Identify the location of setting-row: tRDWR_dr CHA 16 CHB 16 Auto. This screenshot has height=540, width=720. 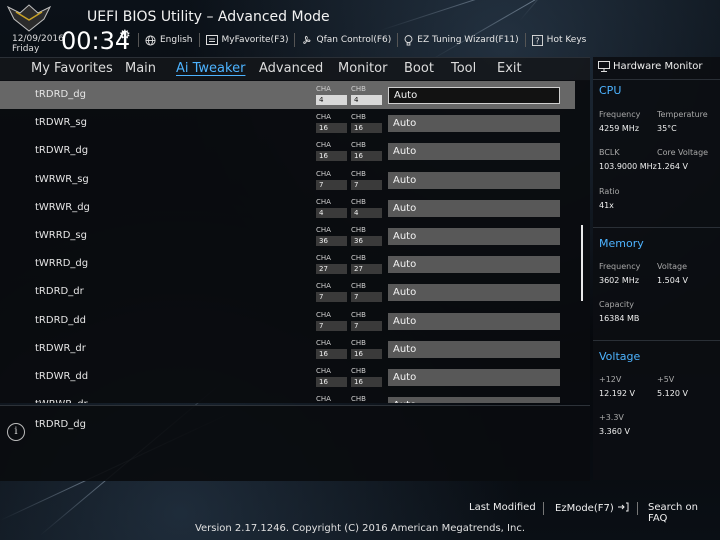
(287, 349).